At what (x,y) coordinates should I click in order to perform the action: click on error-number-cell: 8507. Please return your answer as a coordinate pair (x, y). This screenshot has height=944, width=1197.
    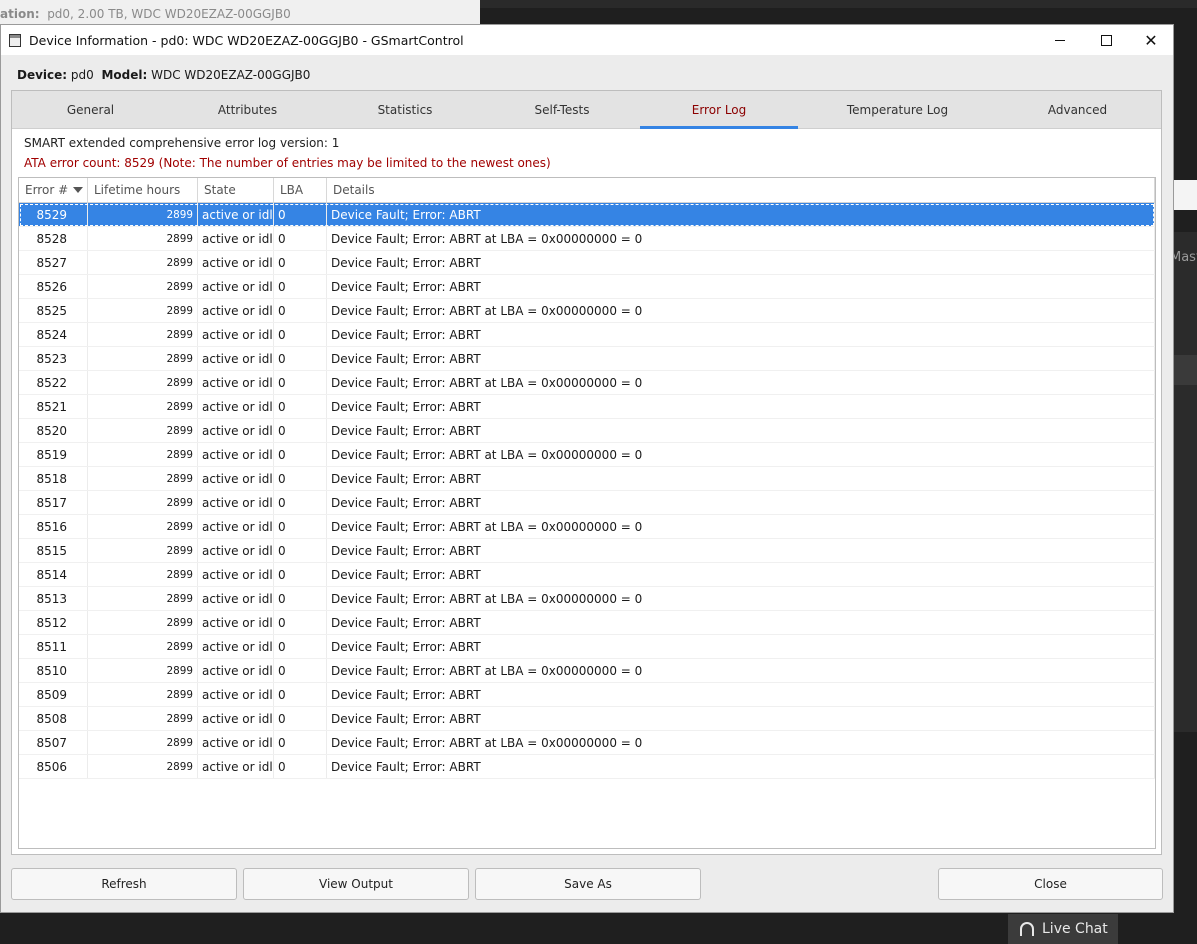
    Looking at the image, I should click on (53, 742).